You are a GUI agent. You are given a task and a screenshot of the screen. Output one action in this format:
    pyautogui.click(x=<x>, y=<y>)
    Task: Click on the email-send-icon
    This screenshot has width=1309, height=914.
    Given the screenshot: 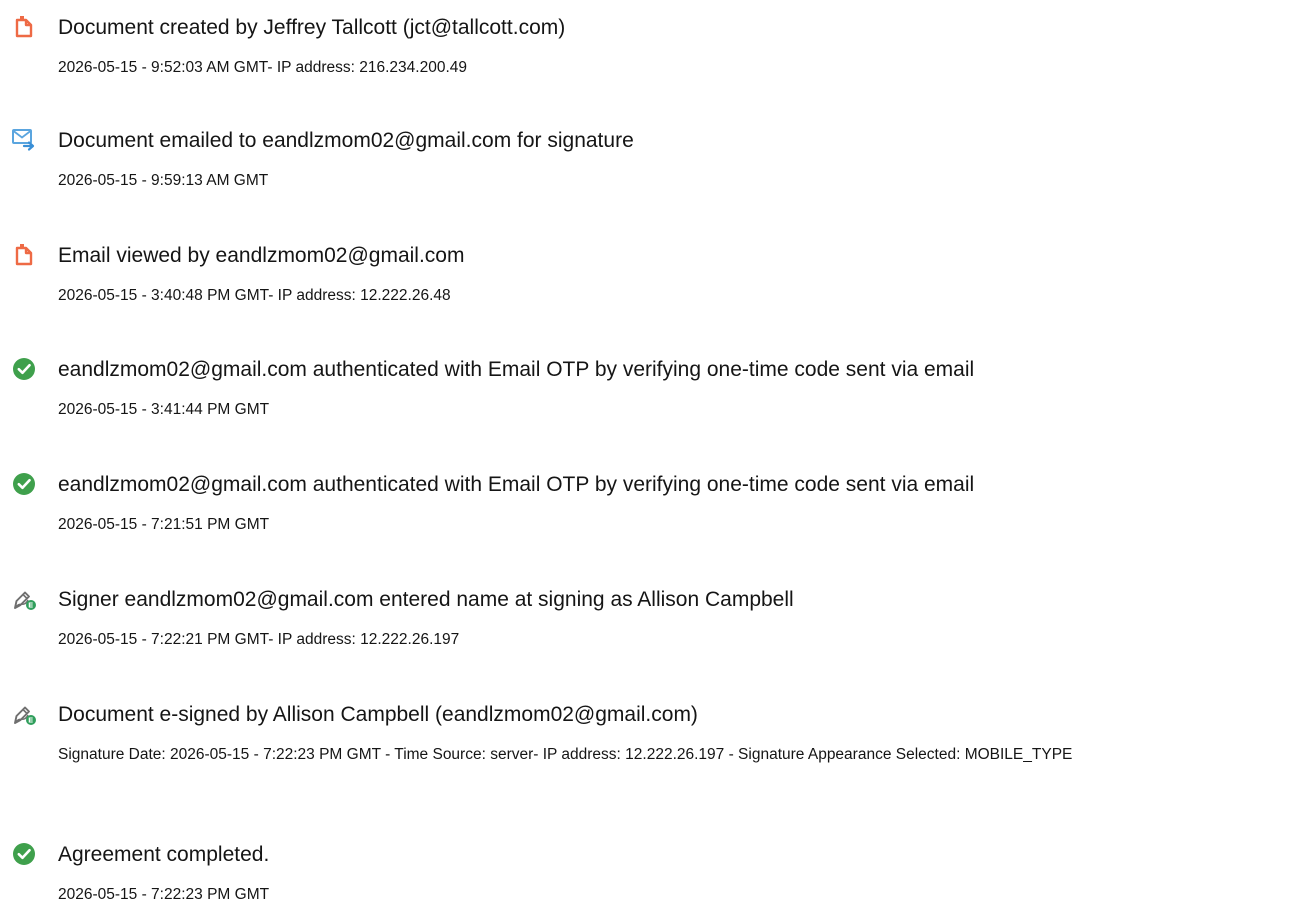 What is the action you would take?
    pyautogui.click(x=24, y=139)
    